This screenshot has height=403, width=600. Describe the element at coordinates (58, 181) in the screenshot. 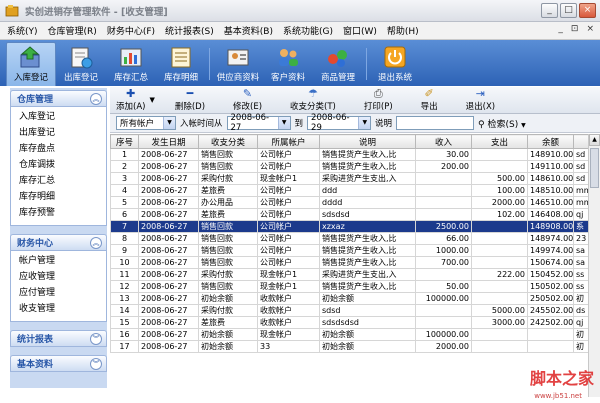

I see `sidebar-item-stock-summary: 库存汇总` at that location.